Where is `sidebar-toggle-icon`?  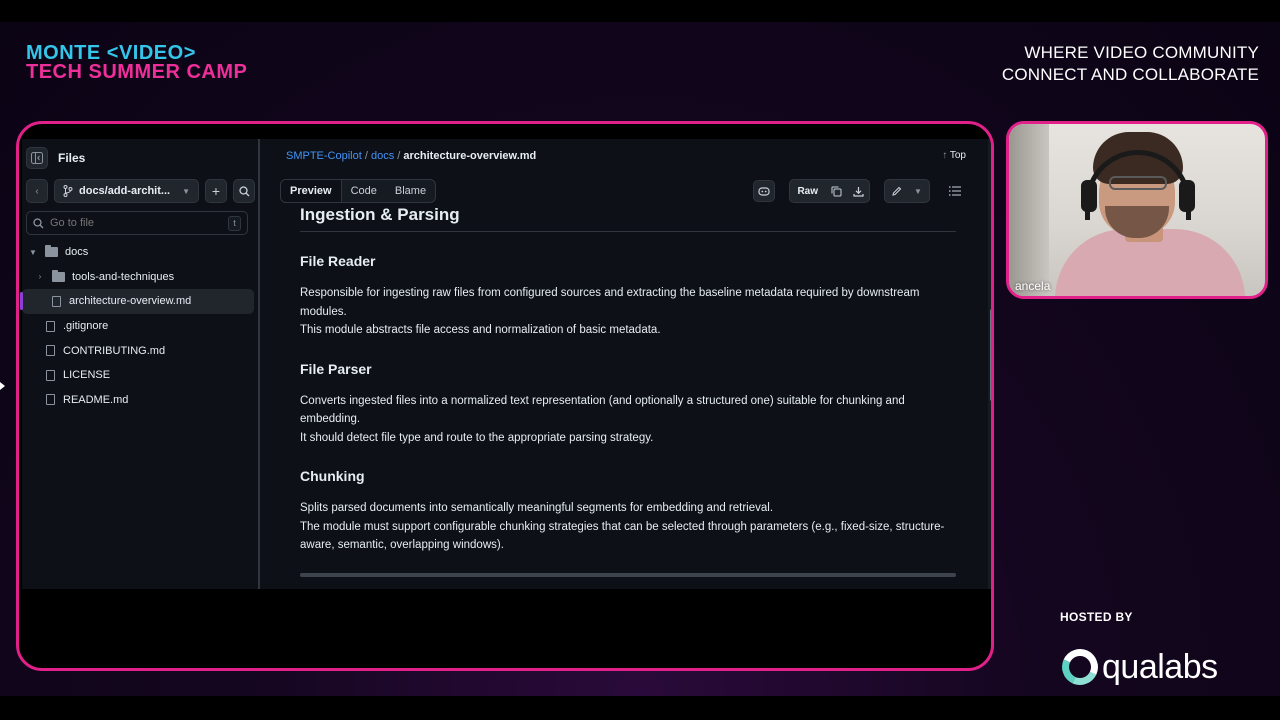 sidebar-toggle-icon is located at coordinates (37, 158).